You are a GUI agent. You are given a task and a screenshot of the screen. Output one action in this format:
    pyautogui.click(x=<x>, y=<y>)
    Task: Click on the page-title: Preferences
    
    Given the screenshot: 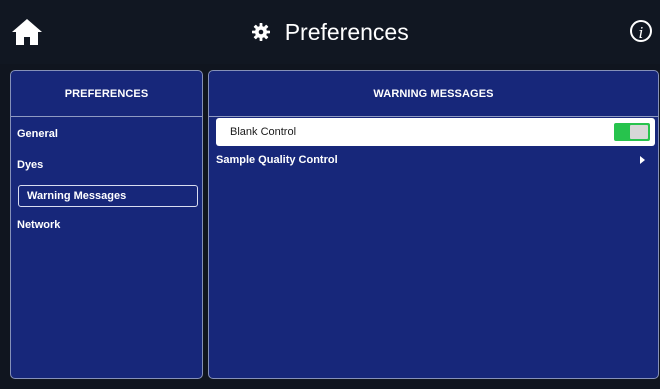 What is the action you would take?
    pyautogui.click(x=346, y=32)
    